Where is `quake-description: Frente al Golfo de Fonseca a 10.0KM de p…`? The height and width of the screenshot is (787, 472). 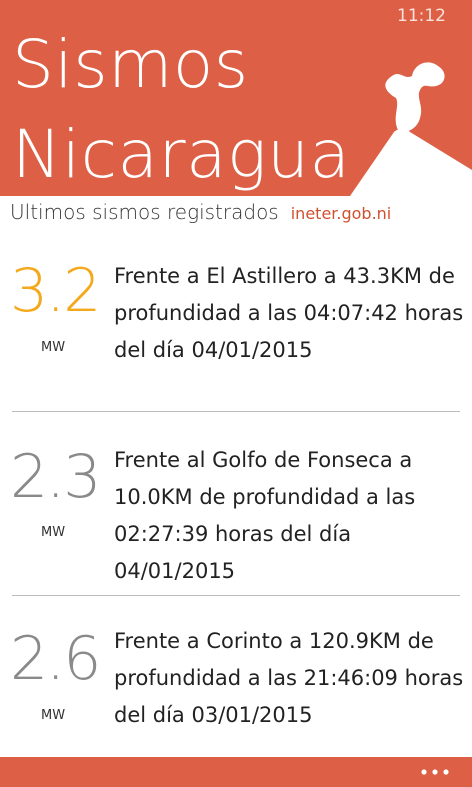
quake-description: Frente al Golfo de Fonseca a 10.0KM de p… is located at coordinates (265, 515).